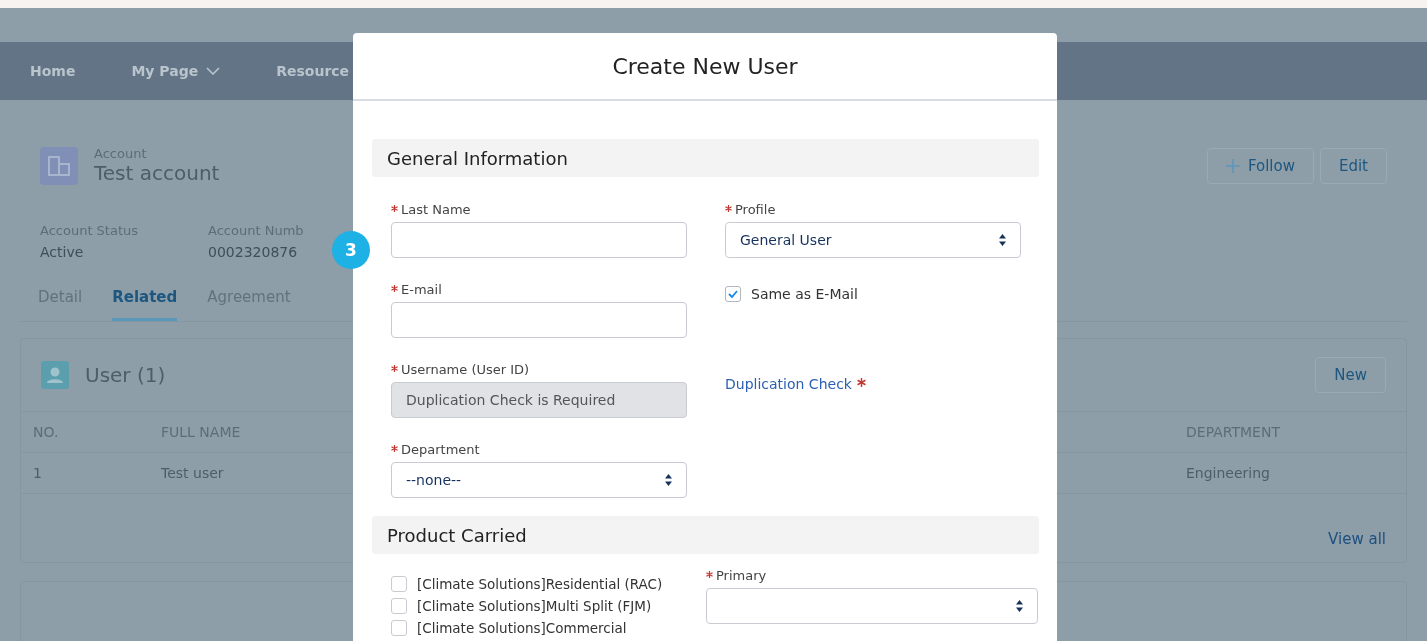 Image resolution: width=1427 pixels, height=641 pixels. Describe the element at coordinates (1260, 165) in the screenshot. I see `follow-button: Follow` at that location.